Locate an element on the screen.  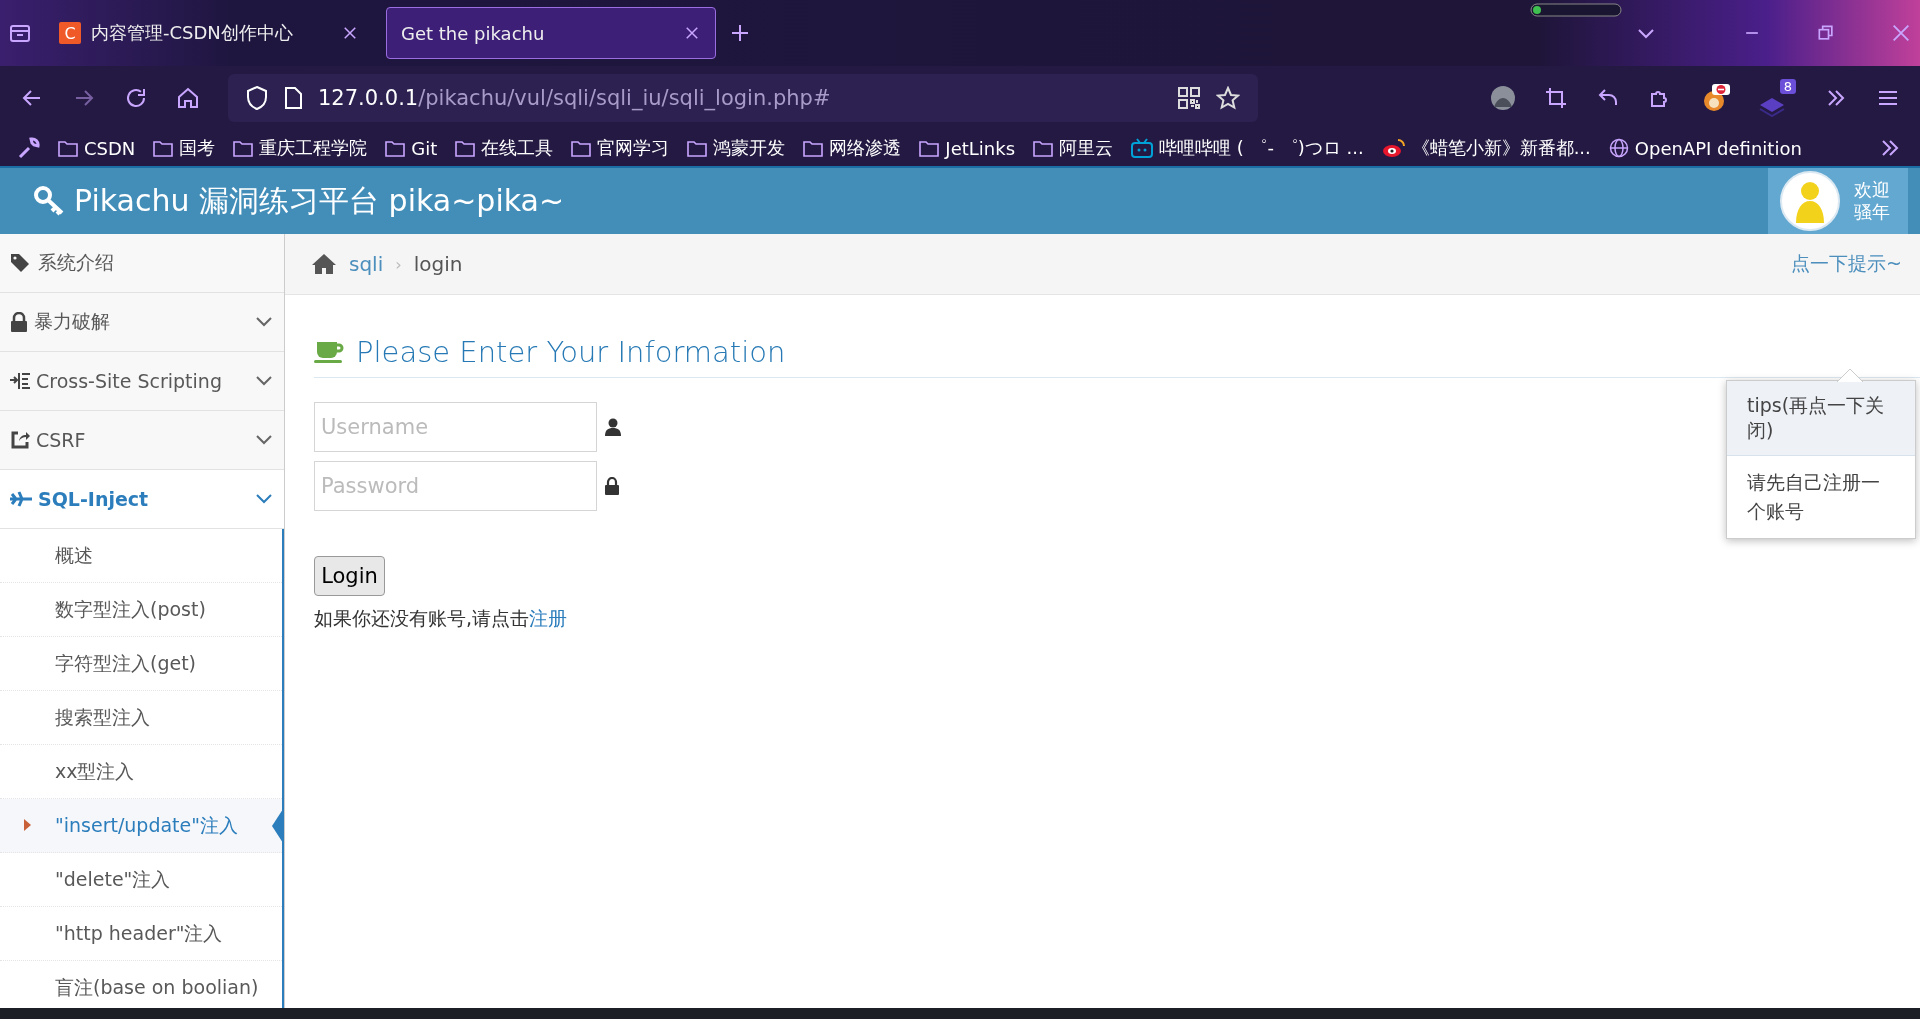
globe-icon is located at coordinates (1618, 148).